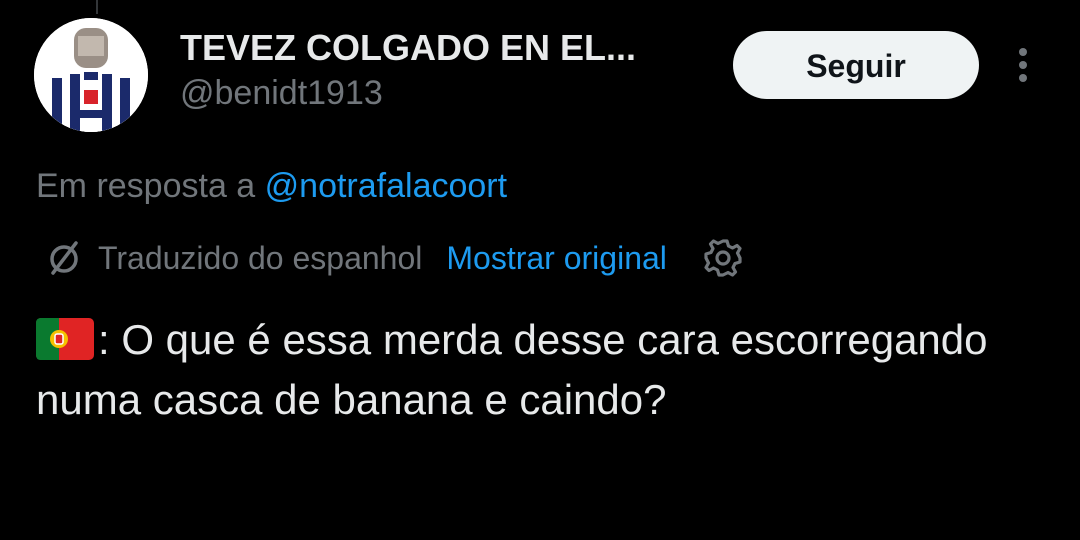  I want to click on translation-bar: Traduzido do espanhol Mostrar original, so click(394, 258).